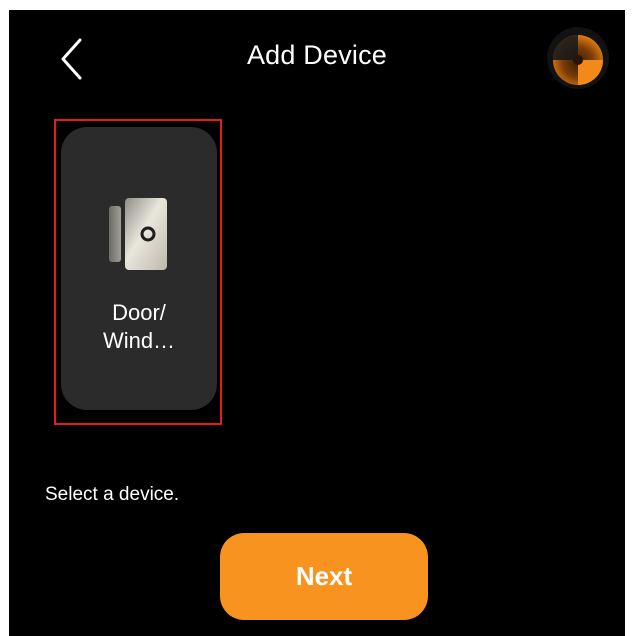 The image size is (634, 636). What do you see at coordinates (139, 234) in the screenshot?
I see `door-window-sensor-icon` at bounding box center [139, 234].